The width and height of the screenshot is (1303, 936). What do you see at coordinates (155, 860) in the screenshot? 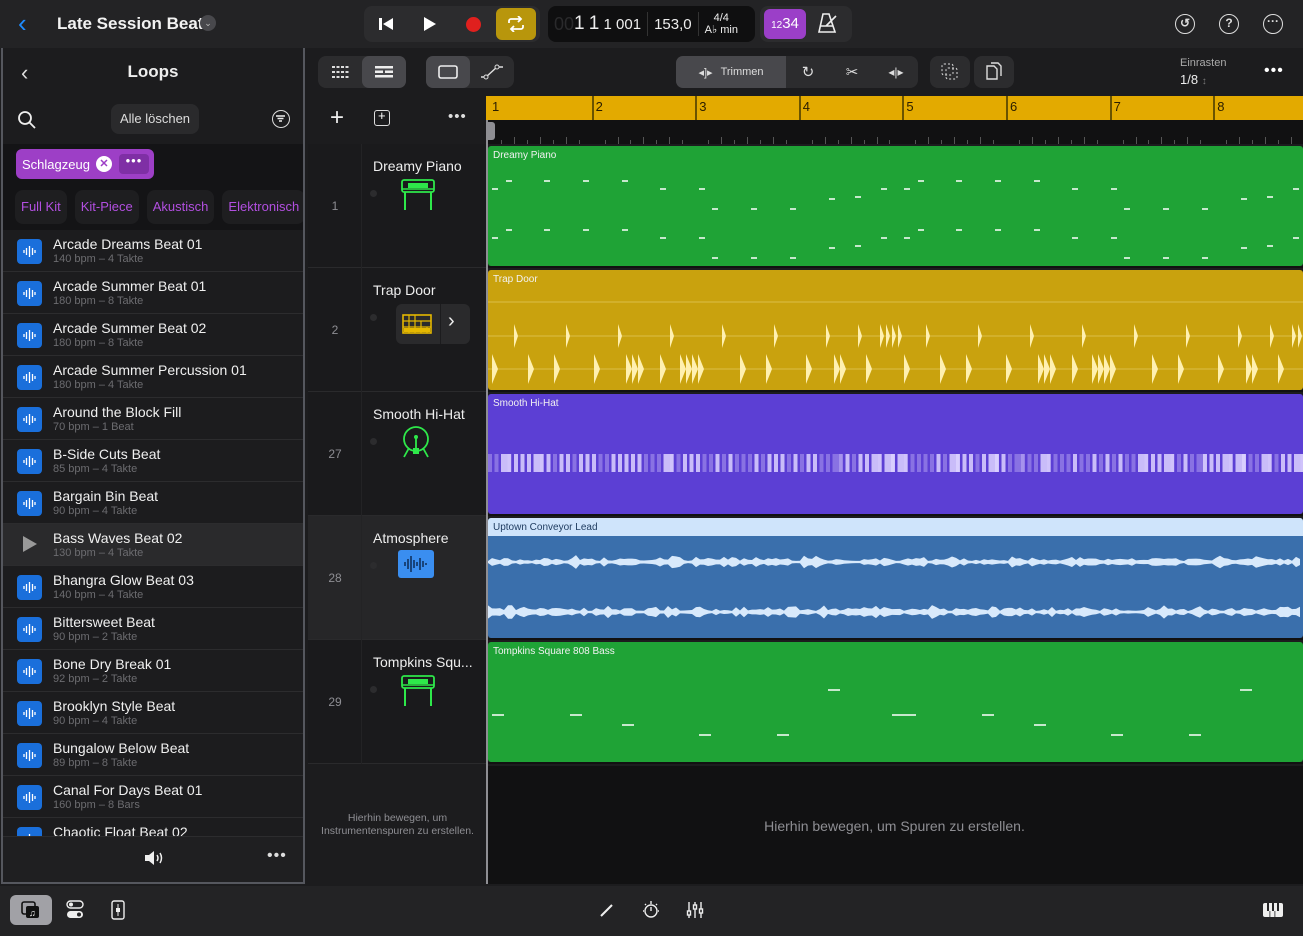
I see `preview-volume-button` at bounding box center [155, 860].